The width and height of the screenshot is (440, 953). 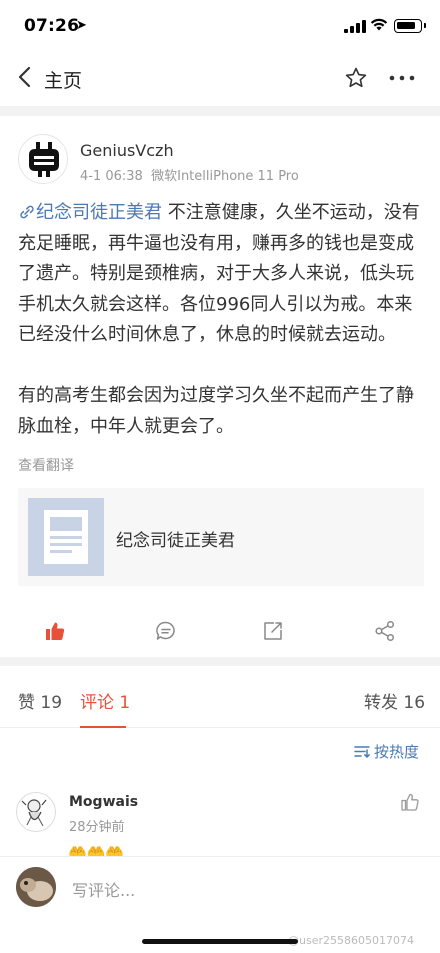 I want to click on sort-toggle: 按热度, so click(x=386, y=751).